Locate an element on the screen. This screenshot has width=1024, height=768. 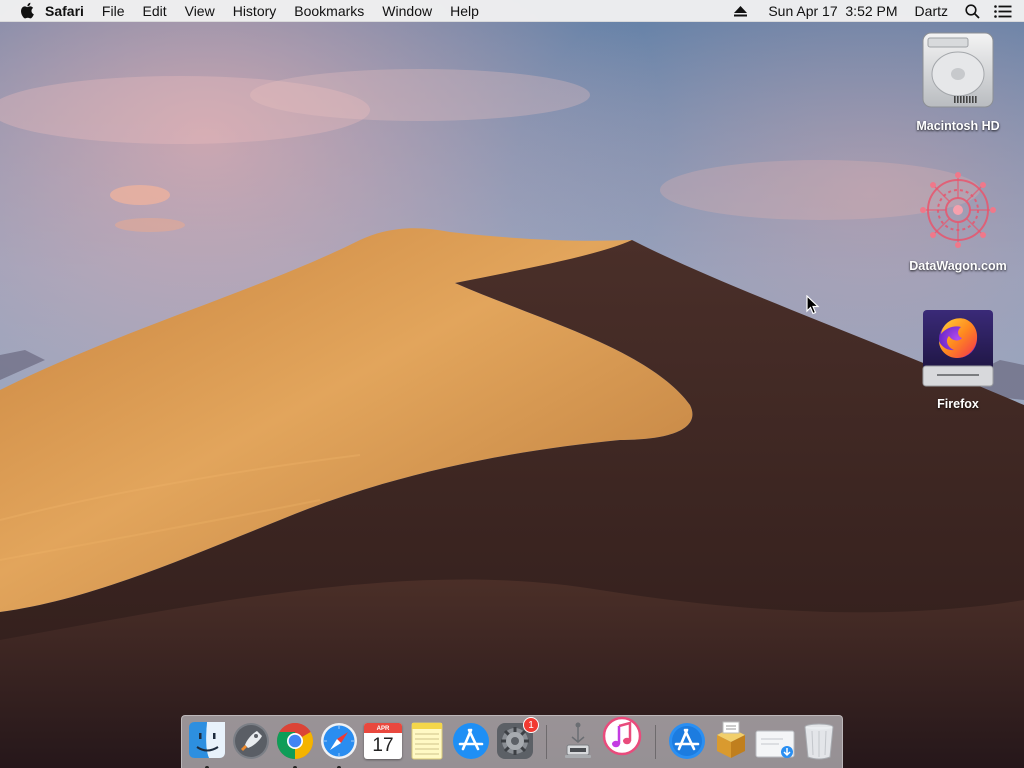
notification-badge: 1 is located at coordinates (531, 725).